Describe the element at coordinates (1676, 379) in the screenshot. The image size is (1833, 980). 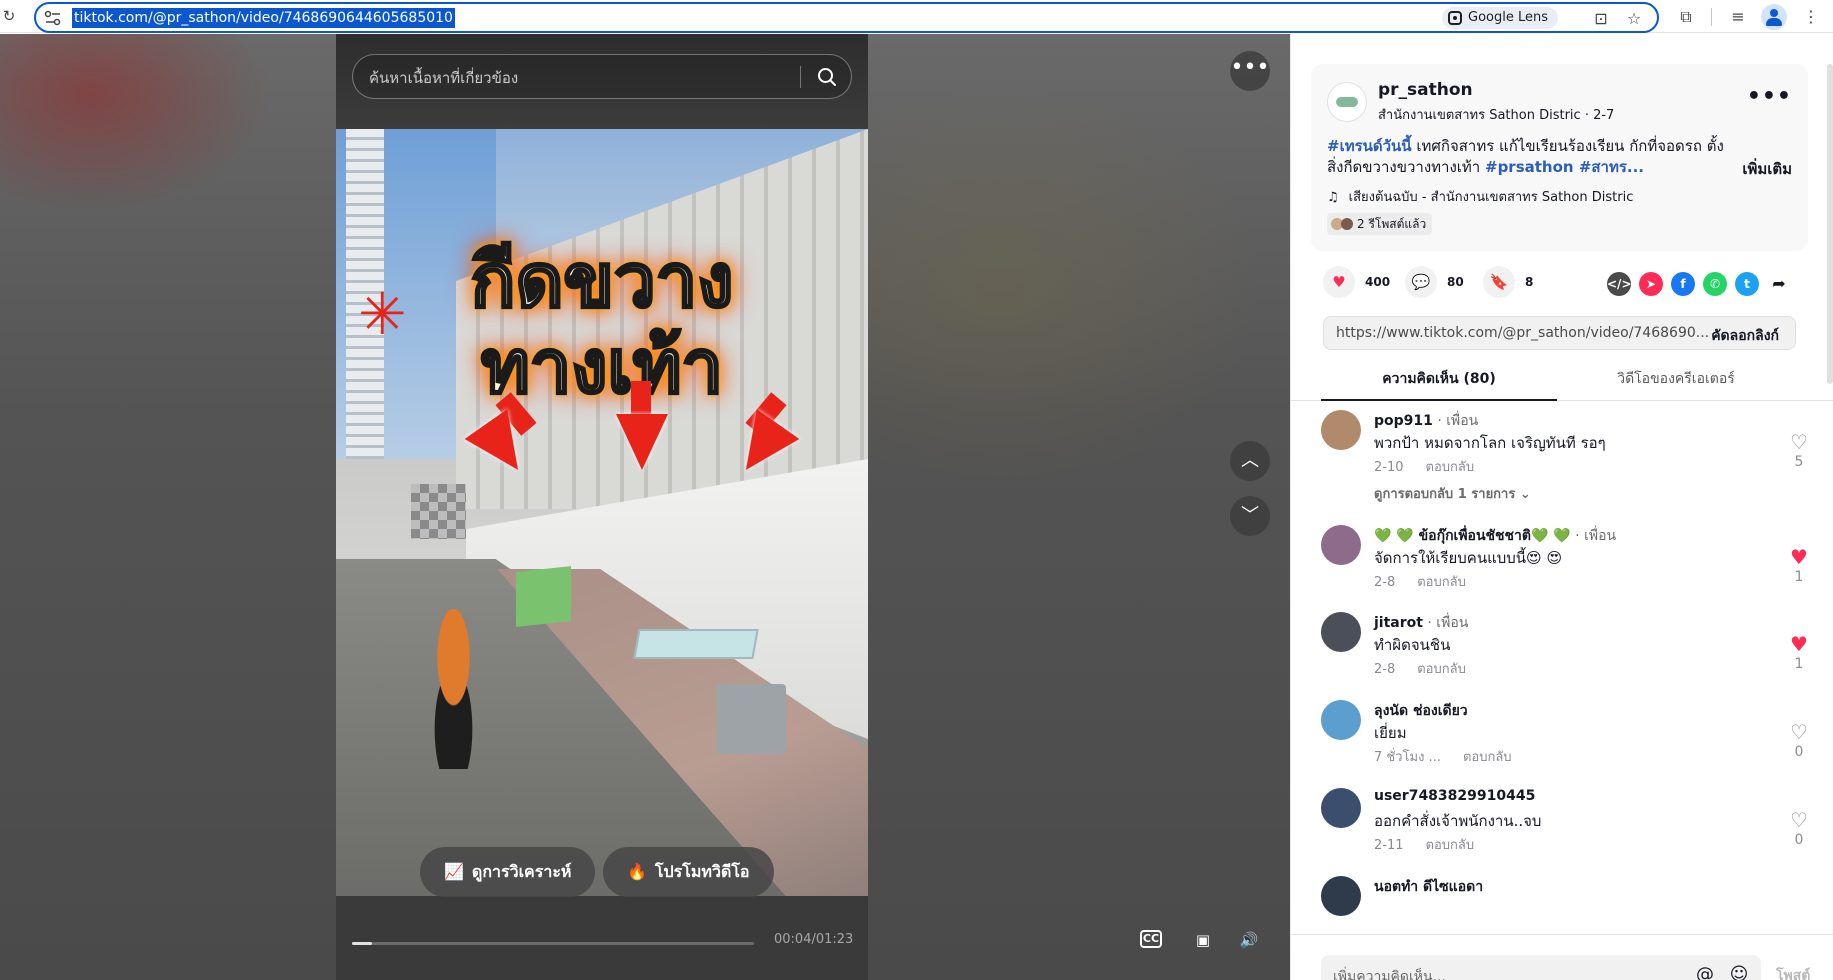
I see `tab-creator-videos: วิดีโอของครีเอเตอร์` at that location.